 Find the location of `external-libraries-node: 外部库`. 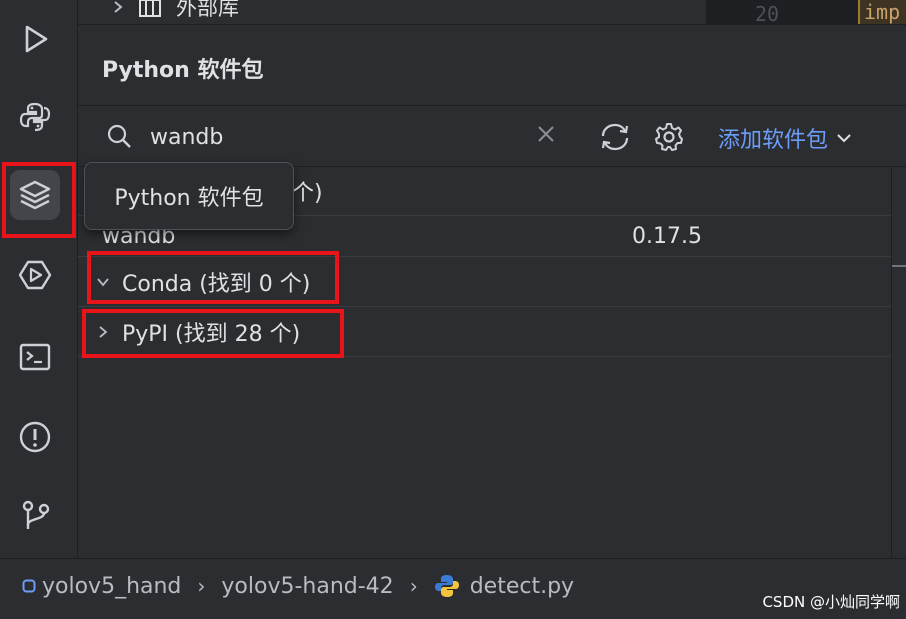

external-libraries-node: 外部库 is located at coordinates (175, 11).